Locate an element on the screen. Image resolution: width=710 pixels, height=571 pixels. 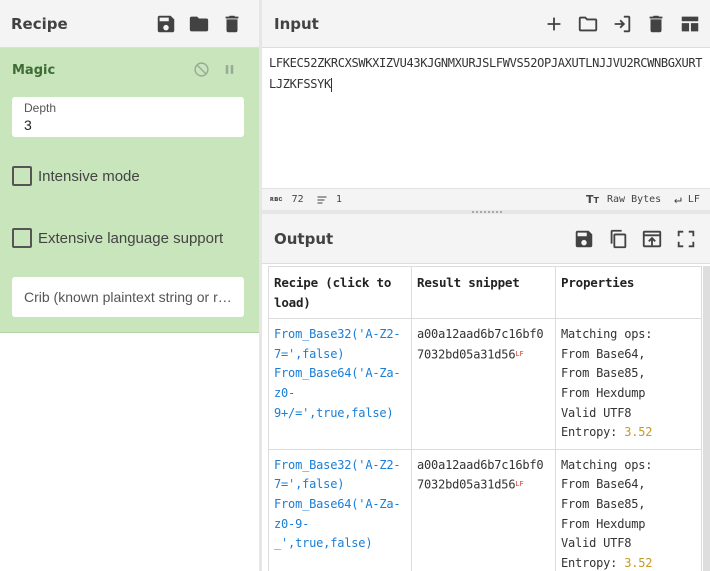
length-icon: ʀʙᴄ is located at coordinates (276, 199).